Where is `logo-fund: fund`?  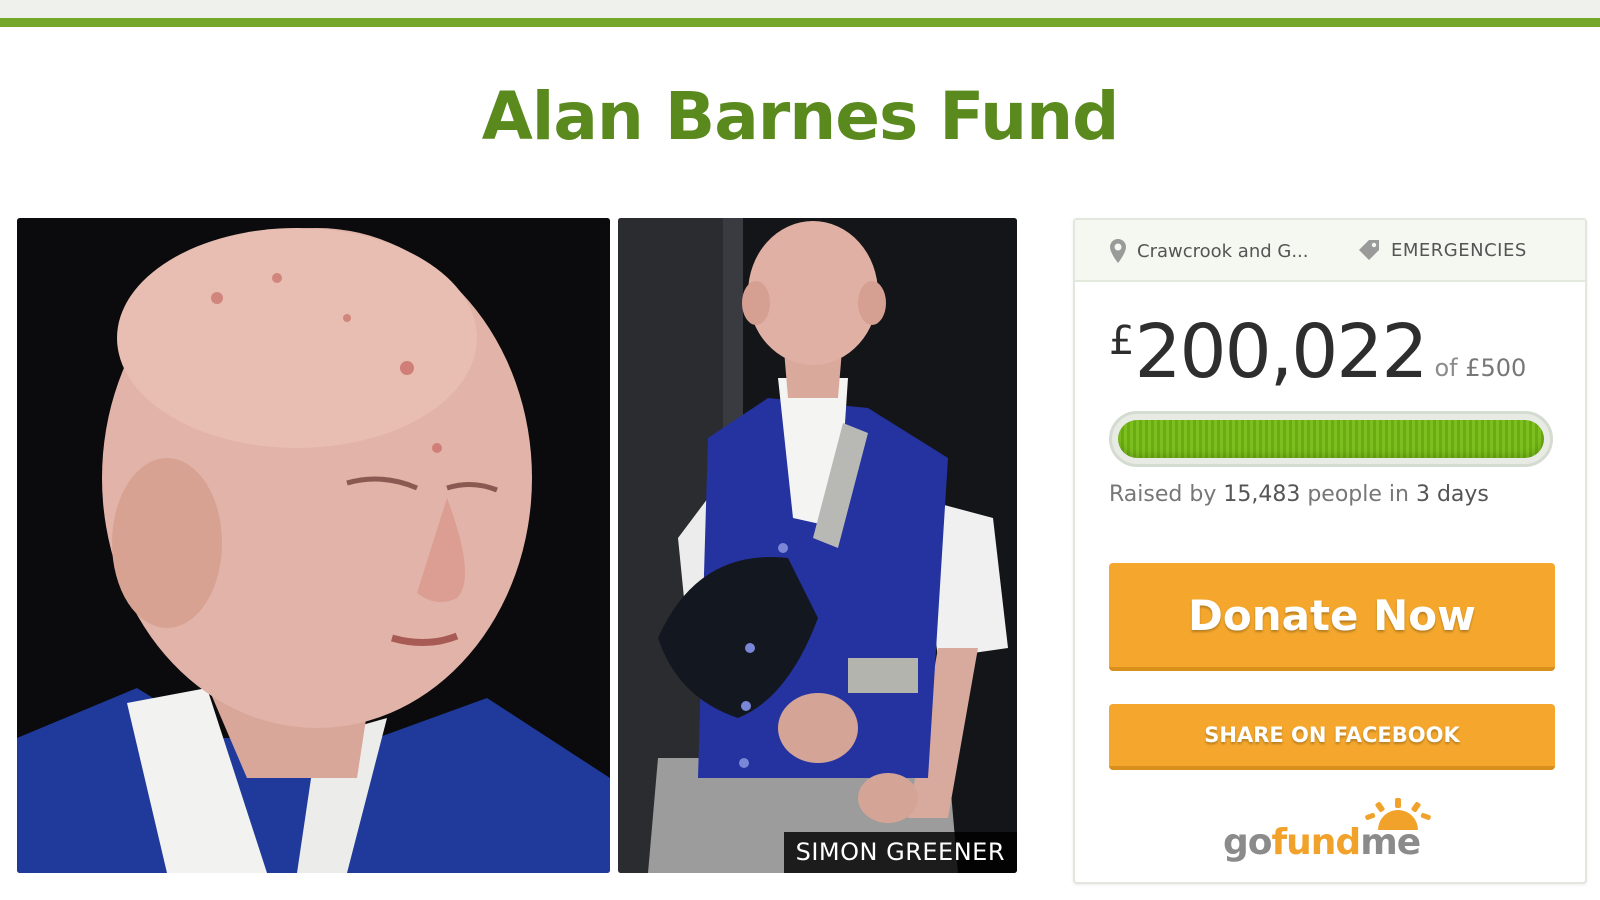 logo-fund: fund is located at coordinates (1316, 842).